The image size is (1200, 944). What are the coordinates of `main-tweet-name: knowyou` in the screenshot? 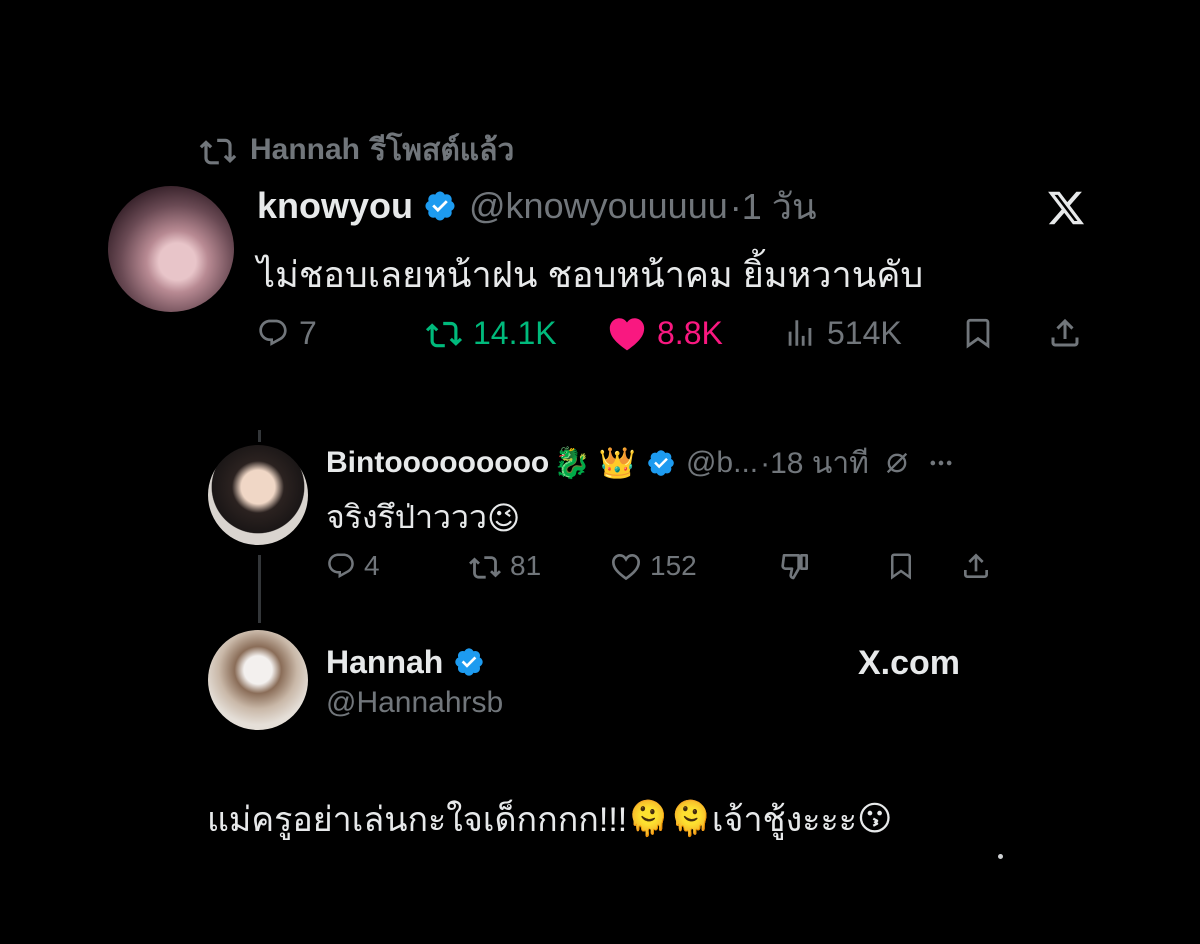 It's located at (335, 206).